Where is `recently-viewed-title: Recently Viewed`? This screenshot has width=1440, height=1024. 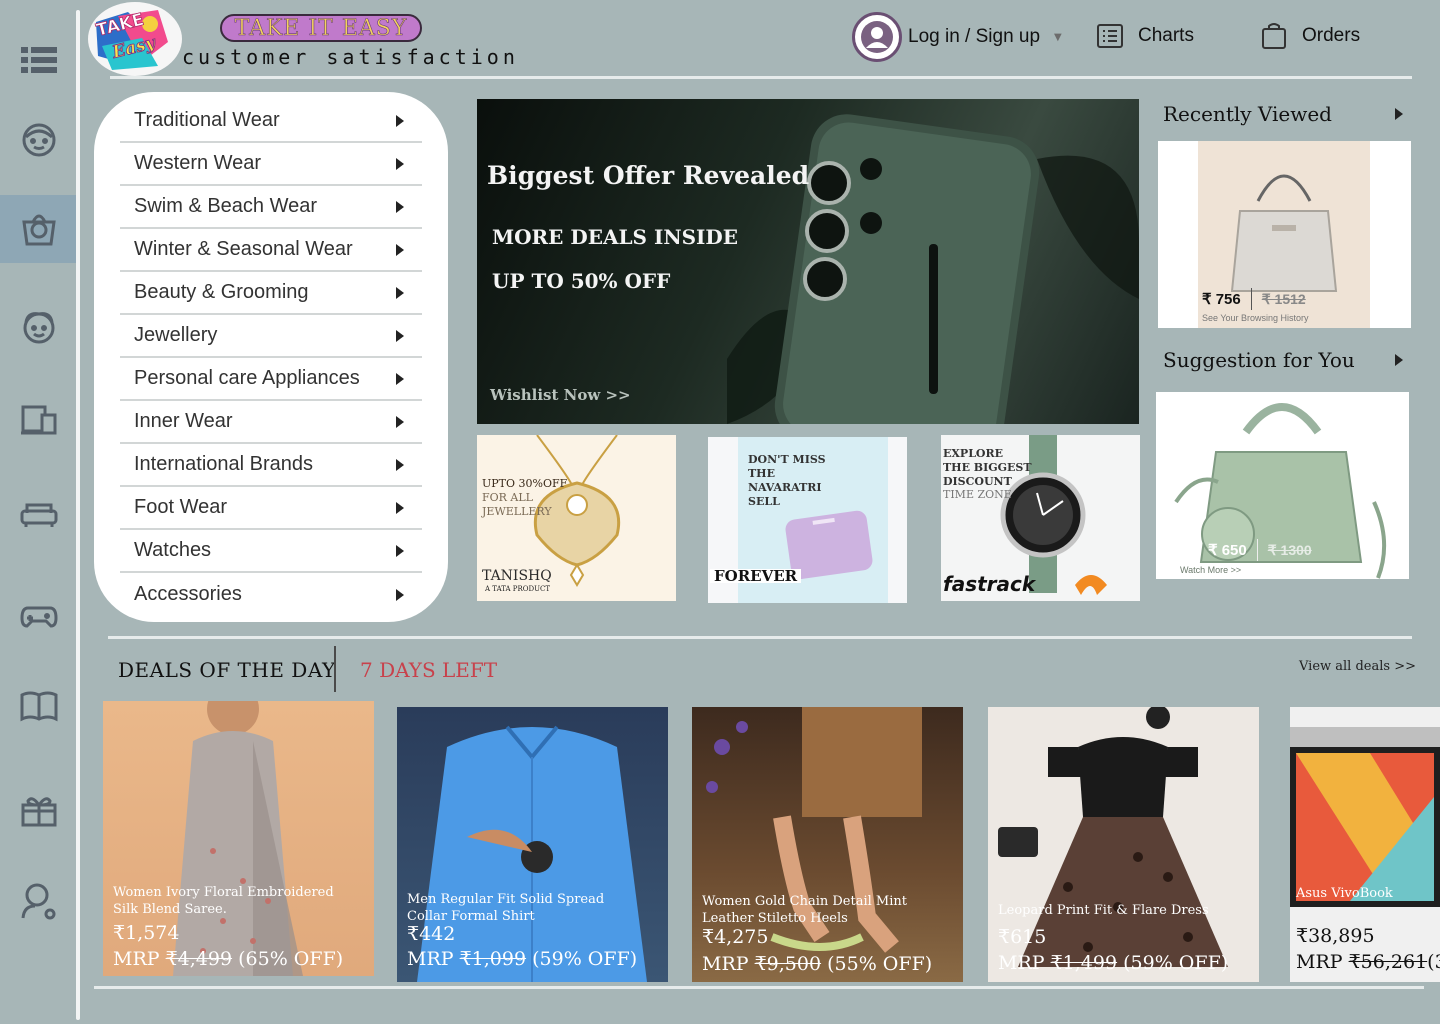
recently-viewed-title: Recently Viewed is located at coordinates (1247, 114).